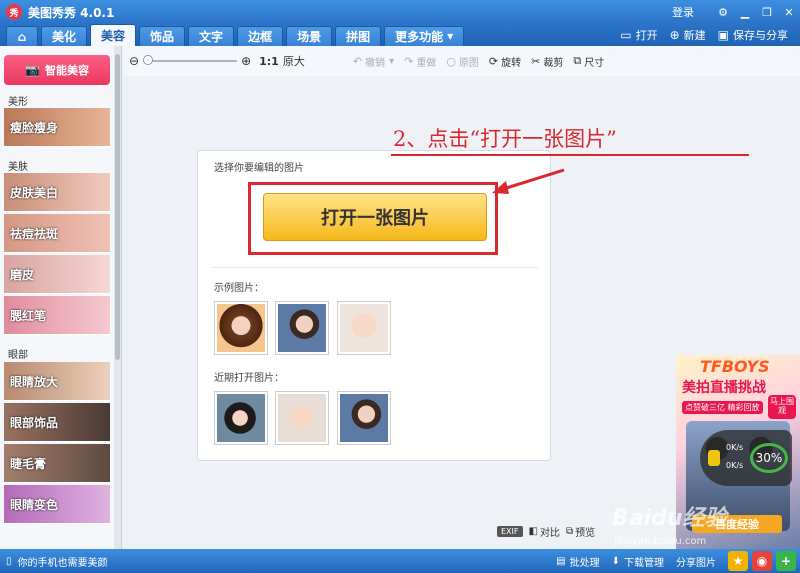  I want to click on save-share-label: 保存与分享, so click(760, 35).